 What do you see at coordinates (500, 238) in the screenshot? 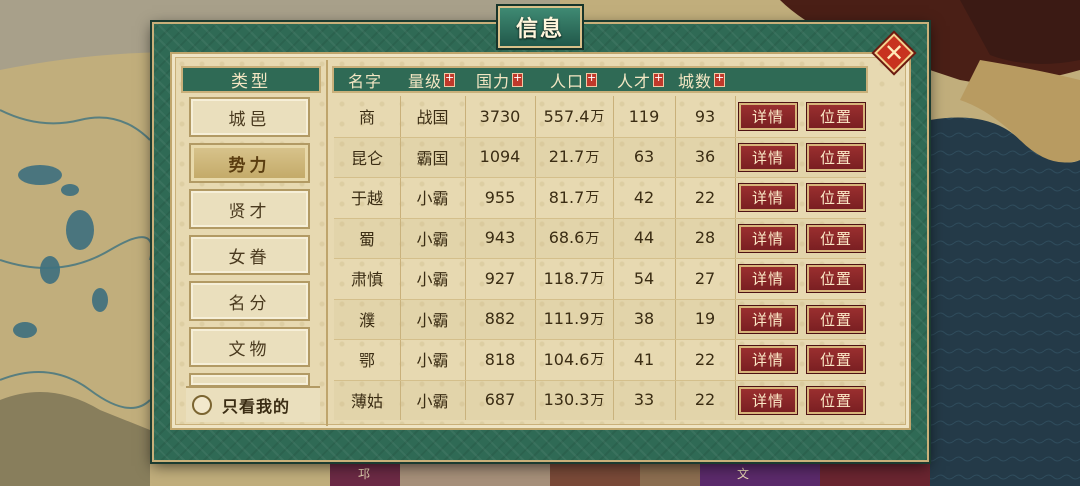
I see `cell-power: 943` at bounding box center [500, 238].